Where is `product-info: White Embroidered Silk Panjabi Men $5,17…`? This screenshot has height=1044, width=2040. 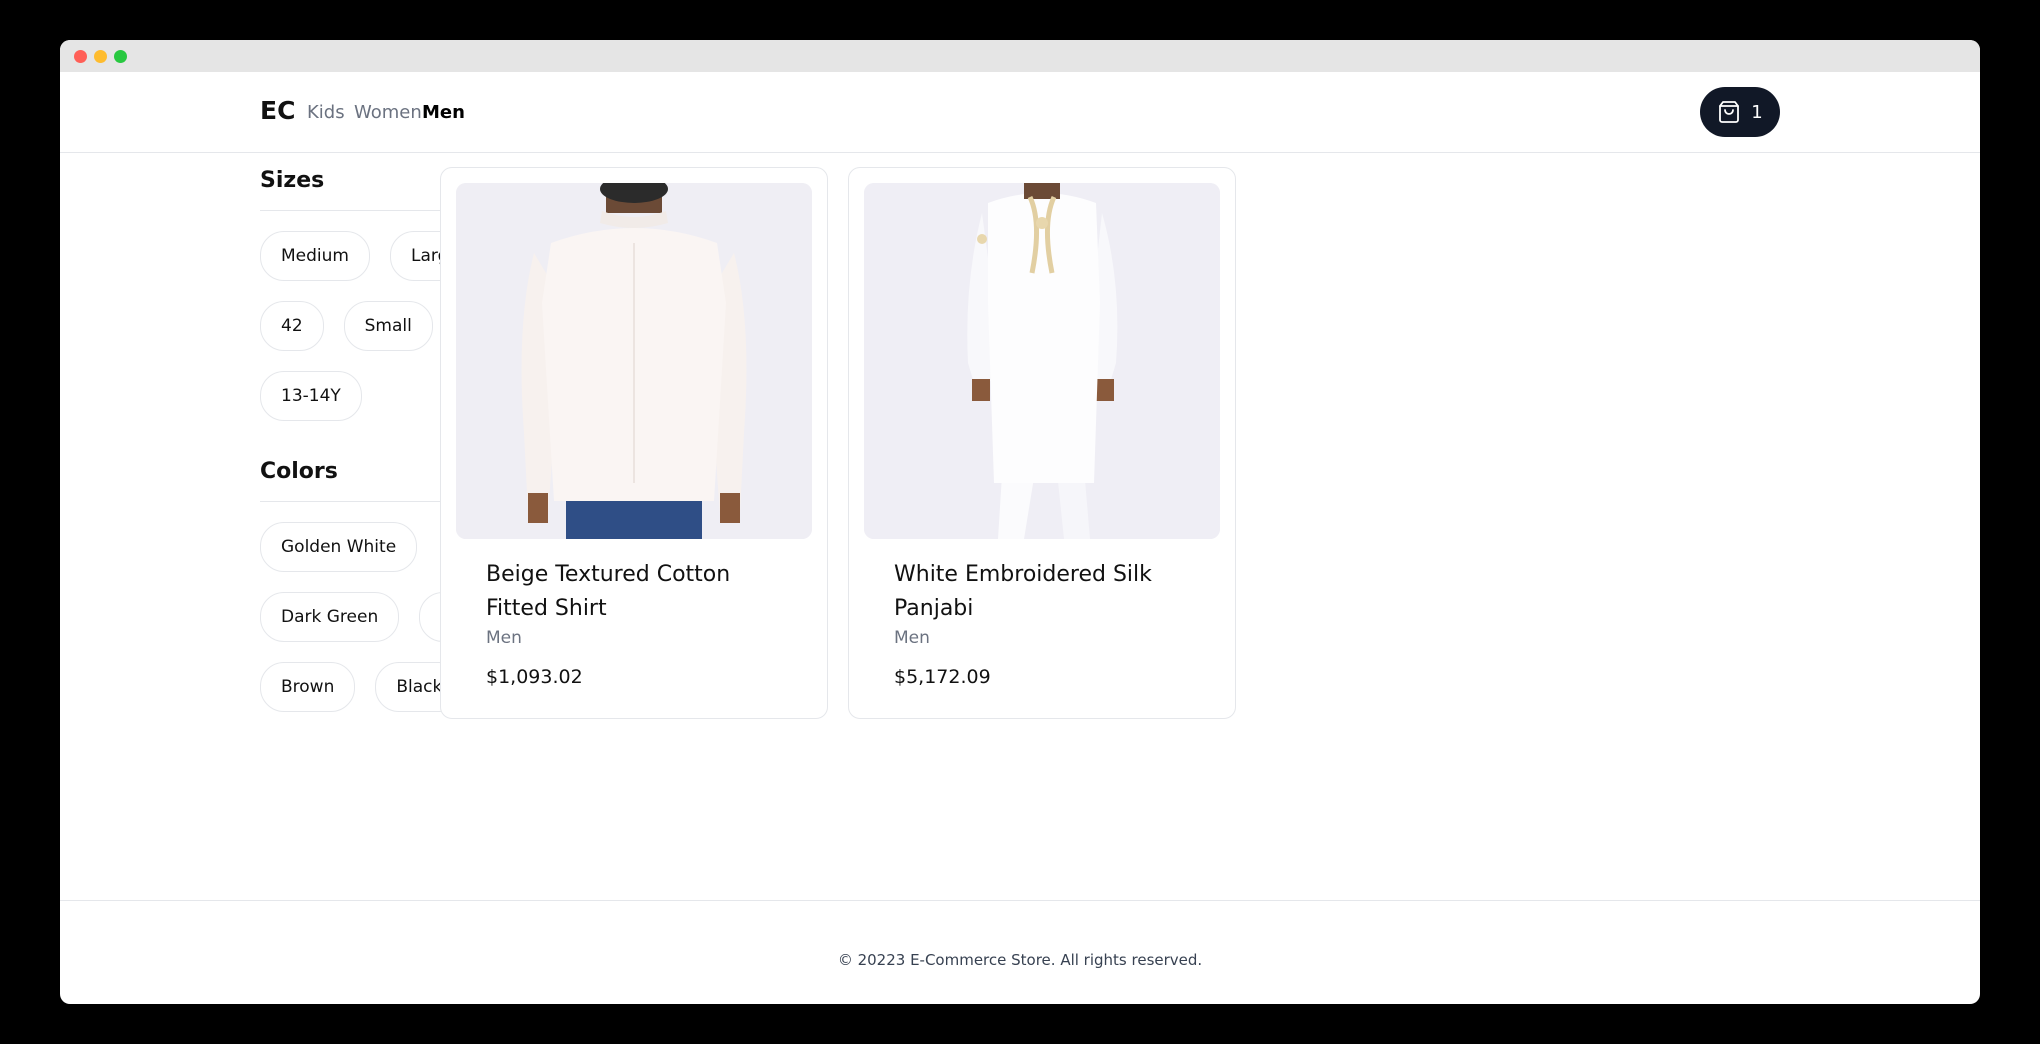 product-info: White Embroidered Silk Panjabi Men $5,17… is located at coordinates (1049, 623).